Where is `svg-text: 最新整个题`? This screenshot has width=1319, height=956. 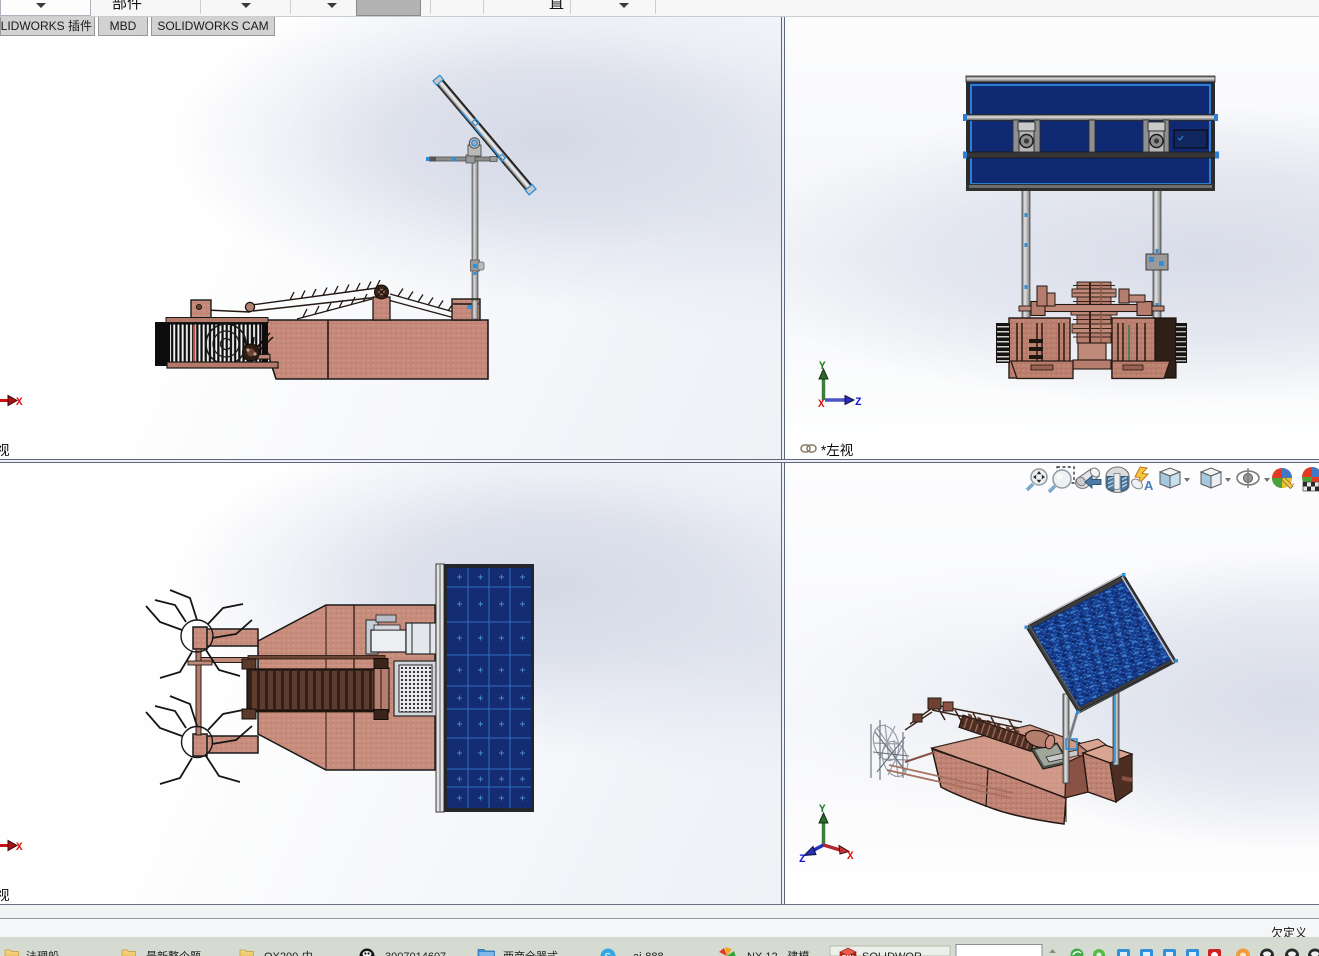 svg-text: 最新整个题 is located at coordinates (173, 952).